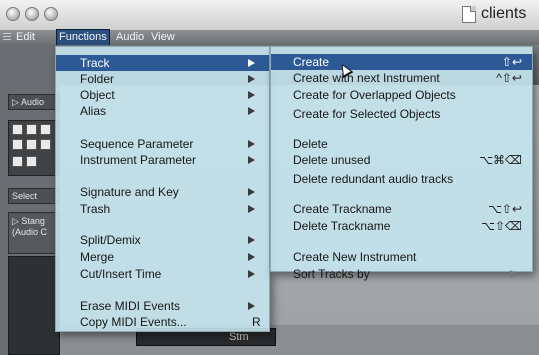  Describe the element at coordinates (311, 62) in the screenshot. I see `menu-item-label: Create` at that location.